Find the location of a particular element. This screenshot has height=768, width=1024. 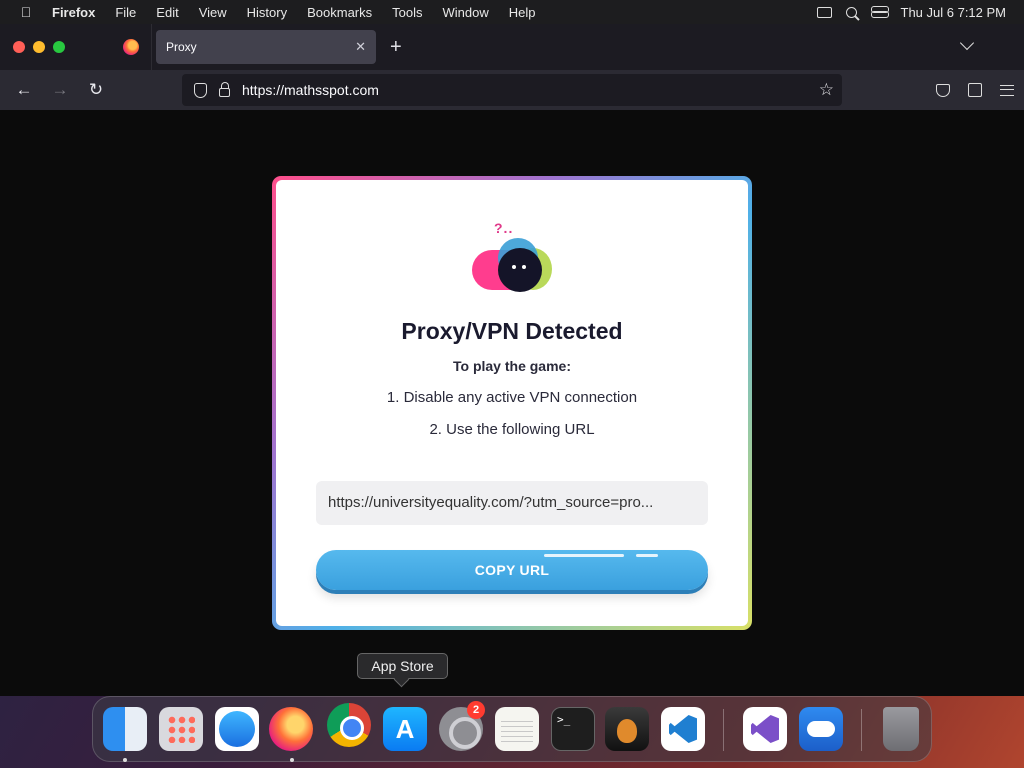

menu-window: Window is located at coordinates (466, 12).